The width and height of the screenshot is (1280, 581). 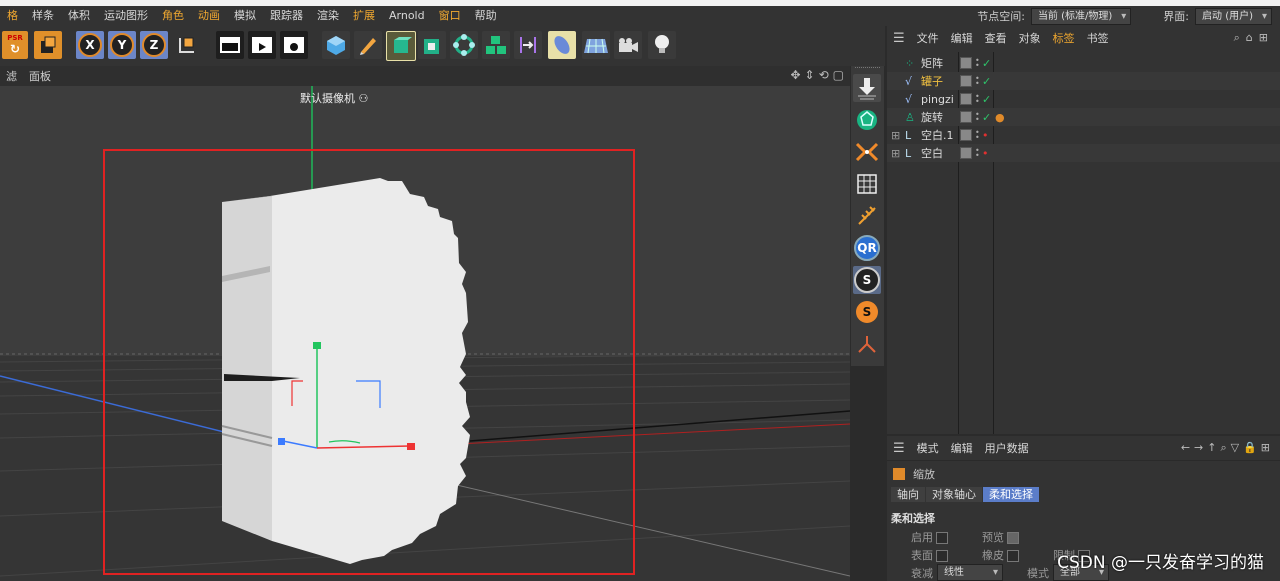 I want to click on menu-item-9: 扩展, so click(x=364, y=16).